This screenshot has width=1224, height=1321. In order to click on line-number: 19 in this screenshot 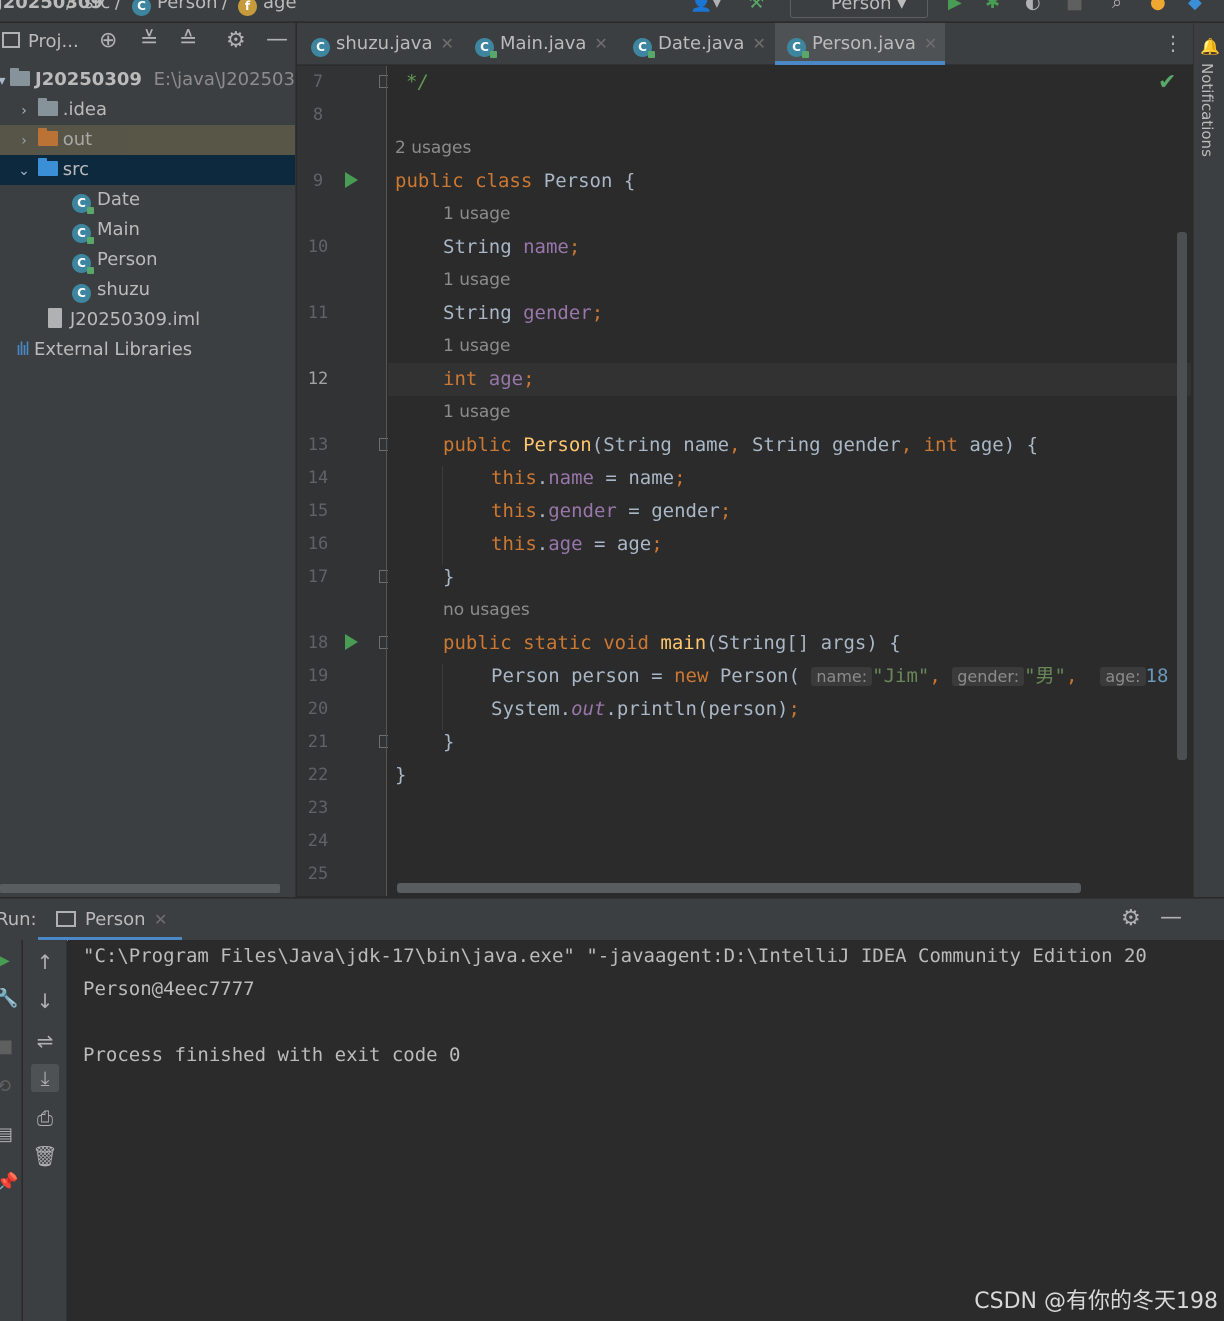, I will do `click(318, 676)`.